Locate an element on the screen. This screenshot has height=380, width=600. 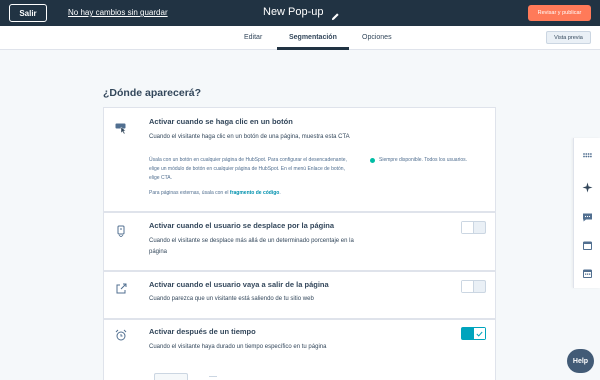
right-side-panel is located at coordinates (586, 213).